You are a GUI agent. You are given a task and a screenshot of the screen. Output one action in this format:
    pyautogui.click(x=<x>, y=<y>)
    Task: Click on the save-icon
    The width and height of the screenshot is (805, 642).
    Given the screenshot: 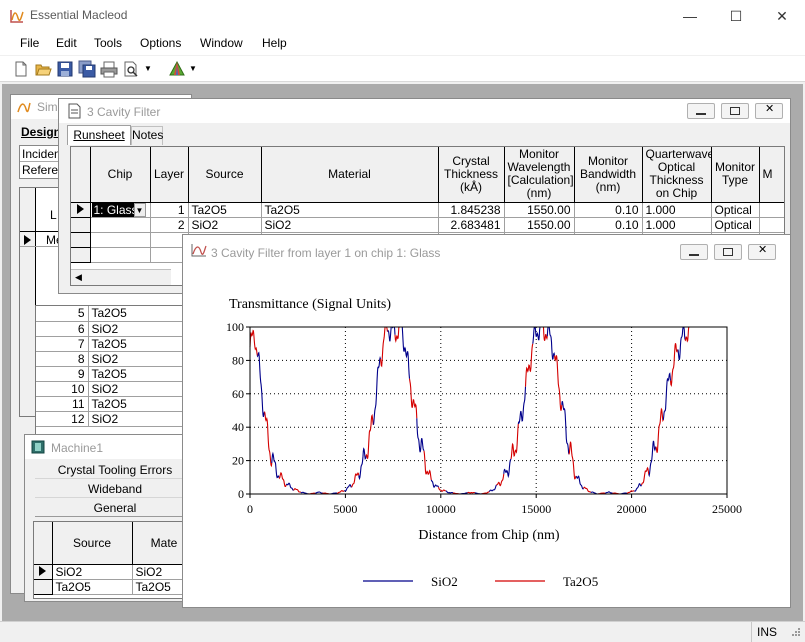 What is the action you would take?
    pyautogui.click(x=65, y=69)
    